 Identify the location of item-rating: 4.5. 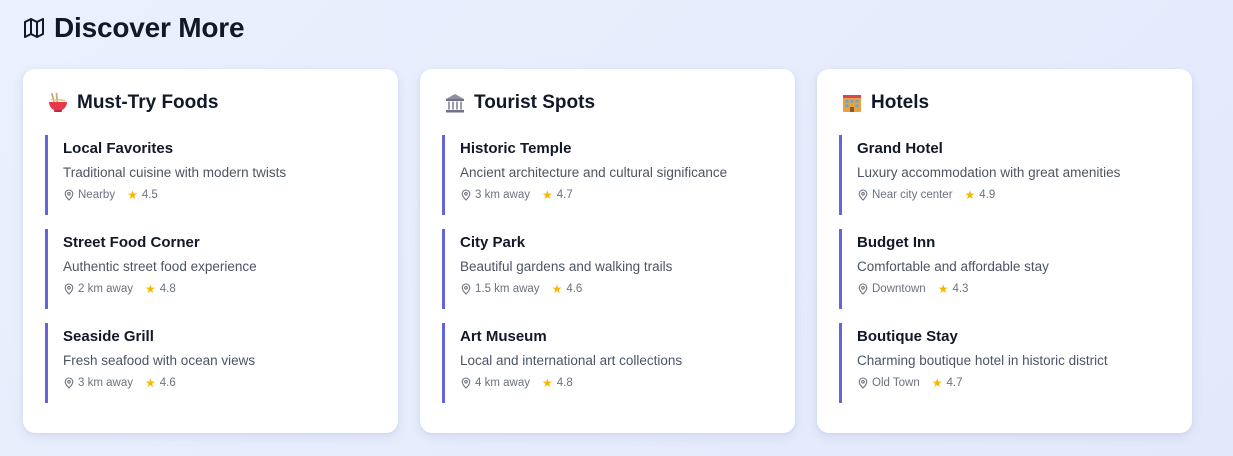
(149, 195).